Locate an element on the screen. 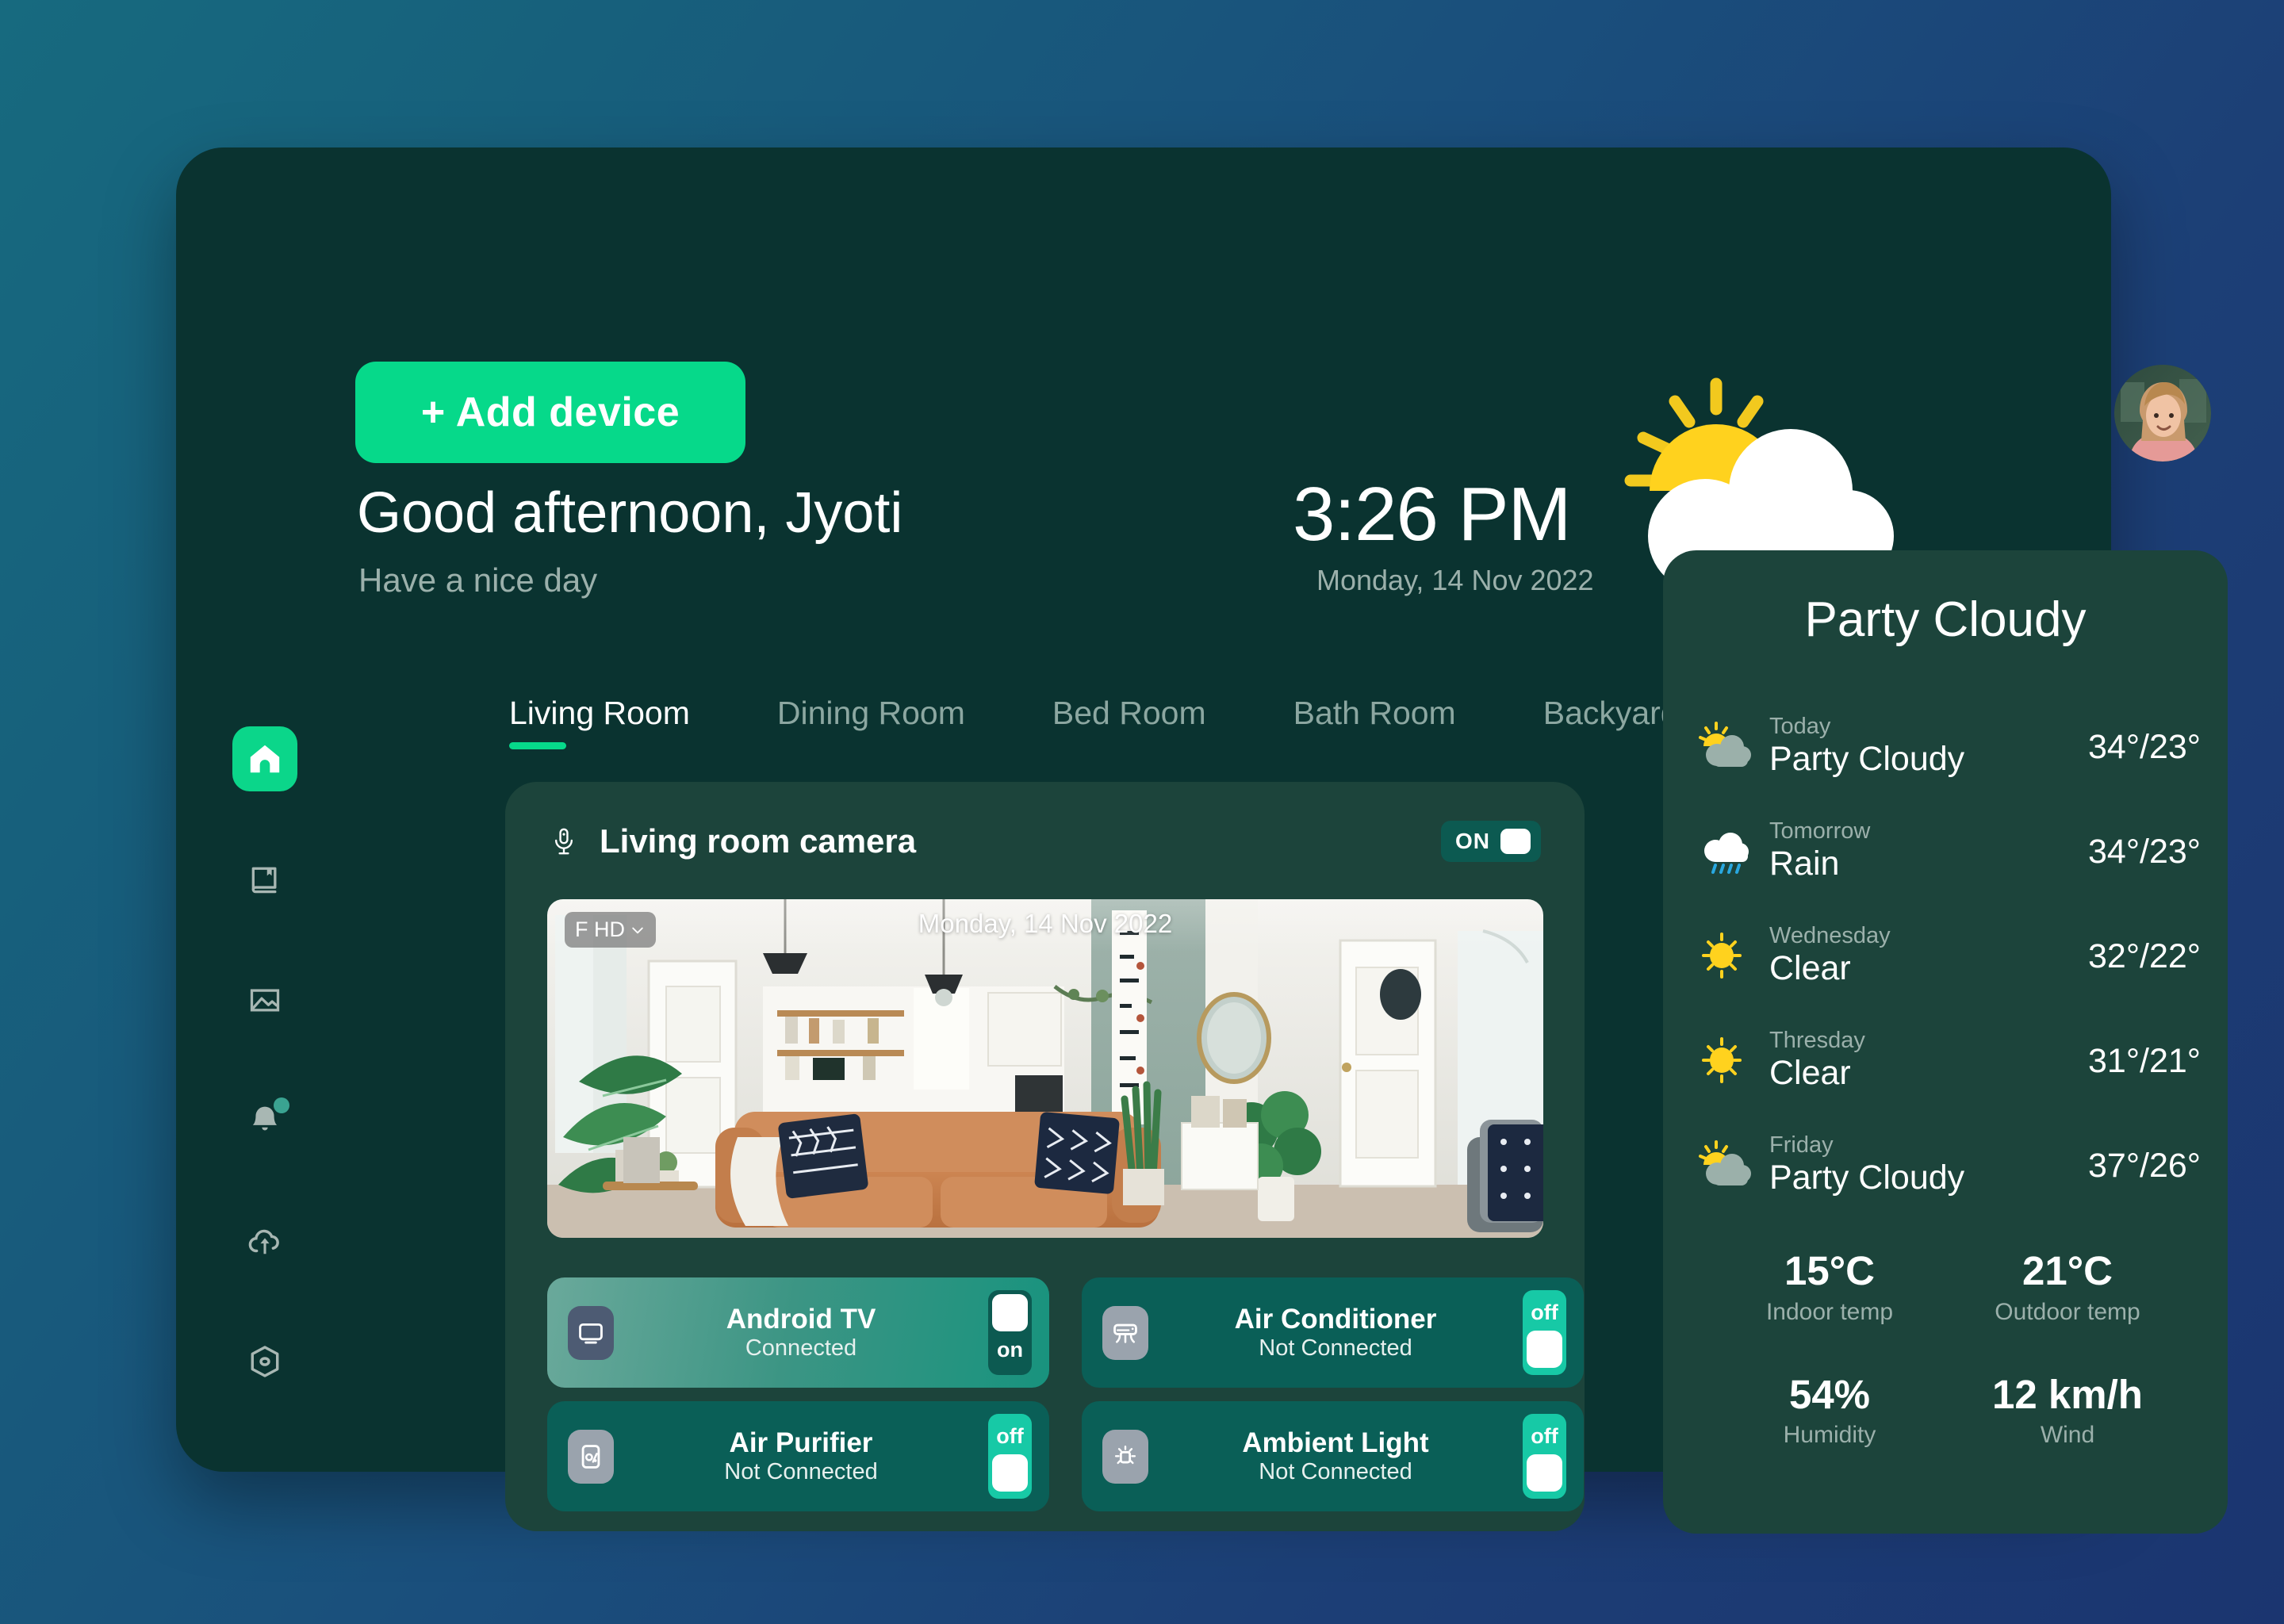  toggle-label: on is located at coordinates (1010, 1350).